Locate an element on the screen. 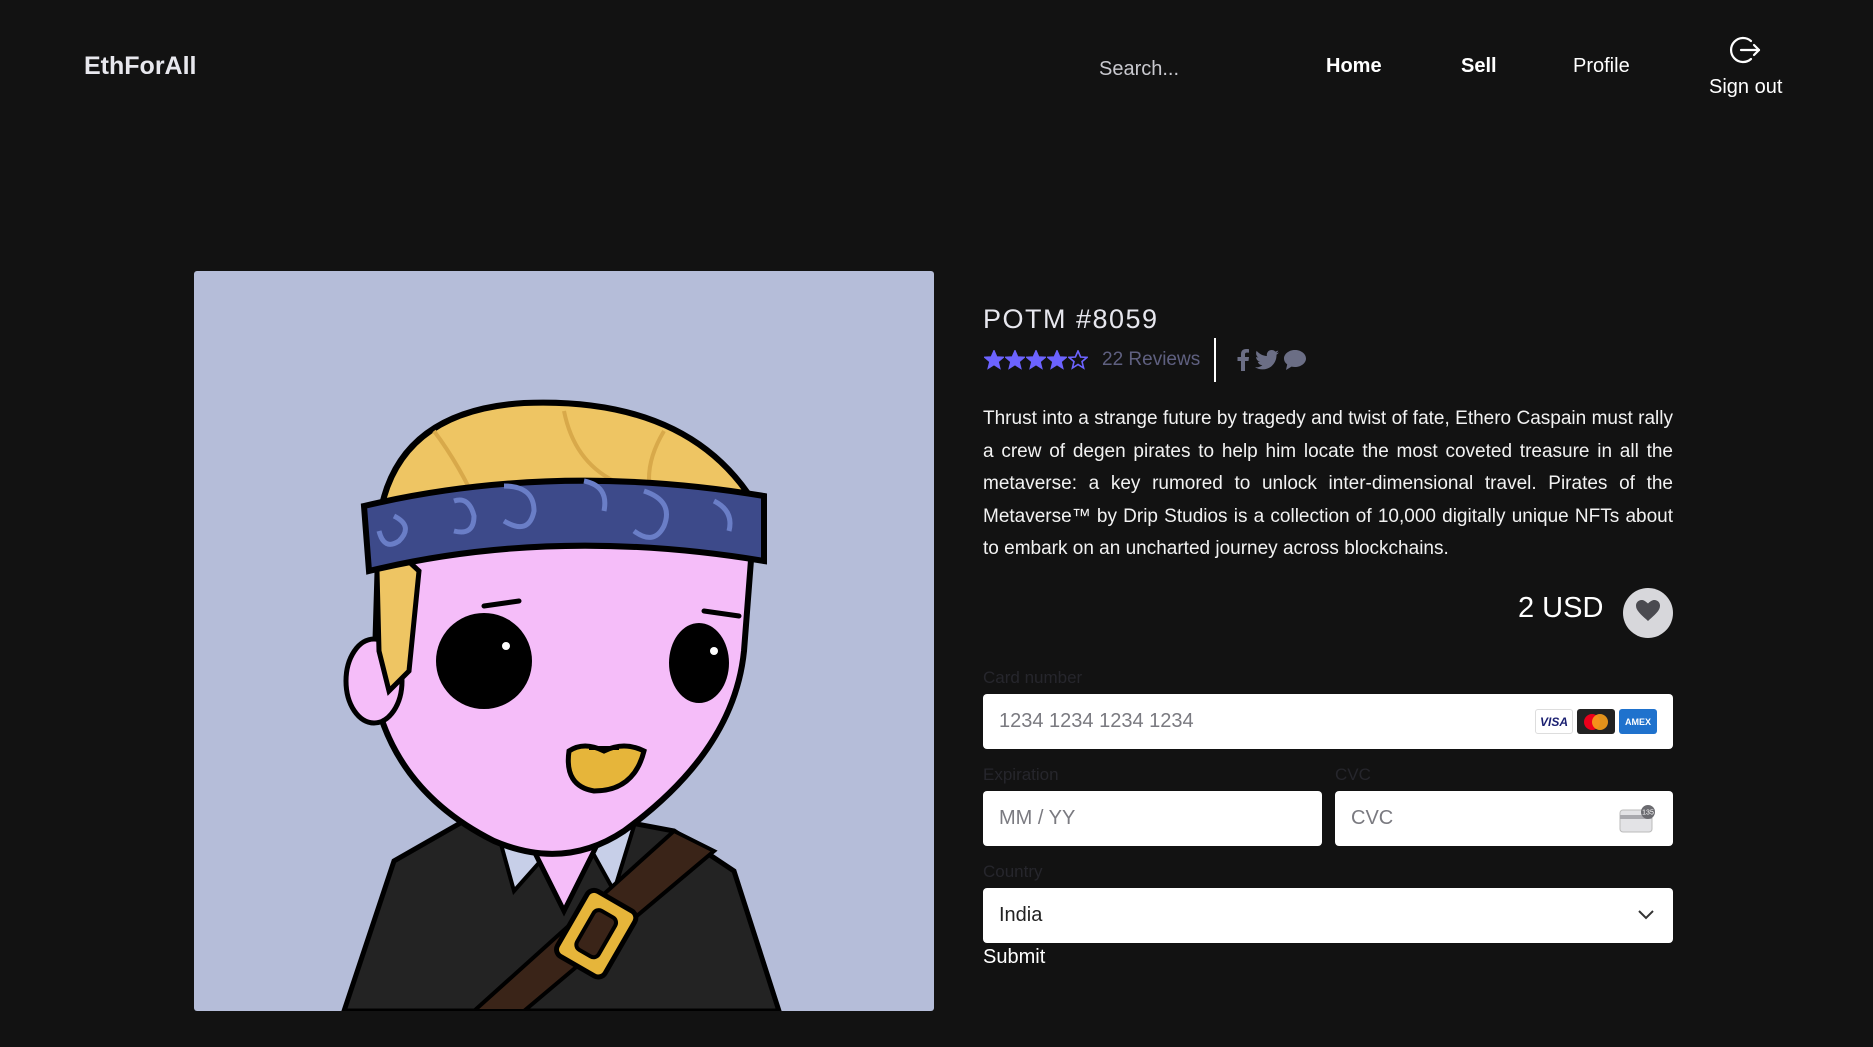 The width and height of the screenshot is (1873, 1047). brand-logo: EthForAll is located at coordinates (140, 66).